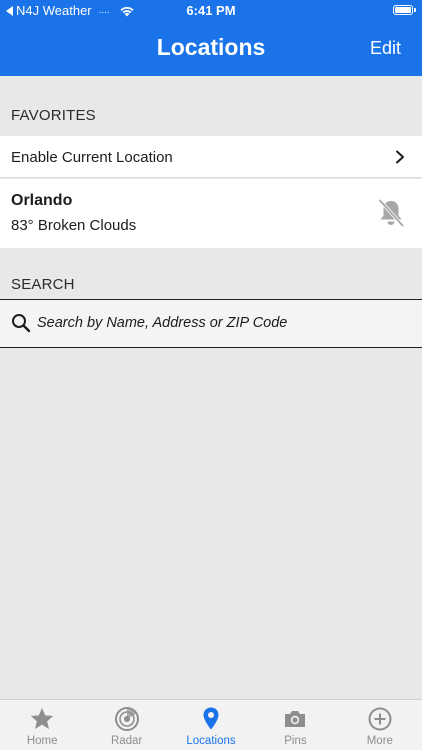 Image resolution: width=422 pixels, height=750 pixels. Describe the element at coordinates (211, 741) in the screenshot. I see `tab-locations-label: Locations` at that location.